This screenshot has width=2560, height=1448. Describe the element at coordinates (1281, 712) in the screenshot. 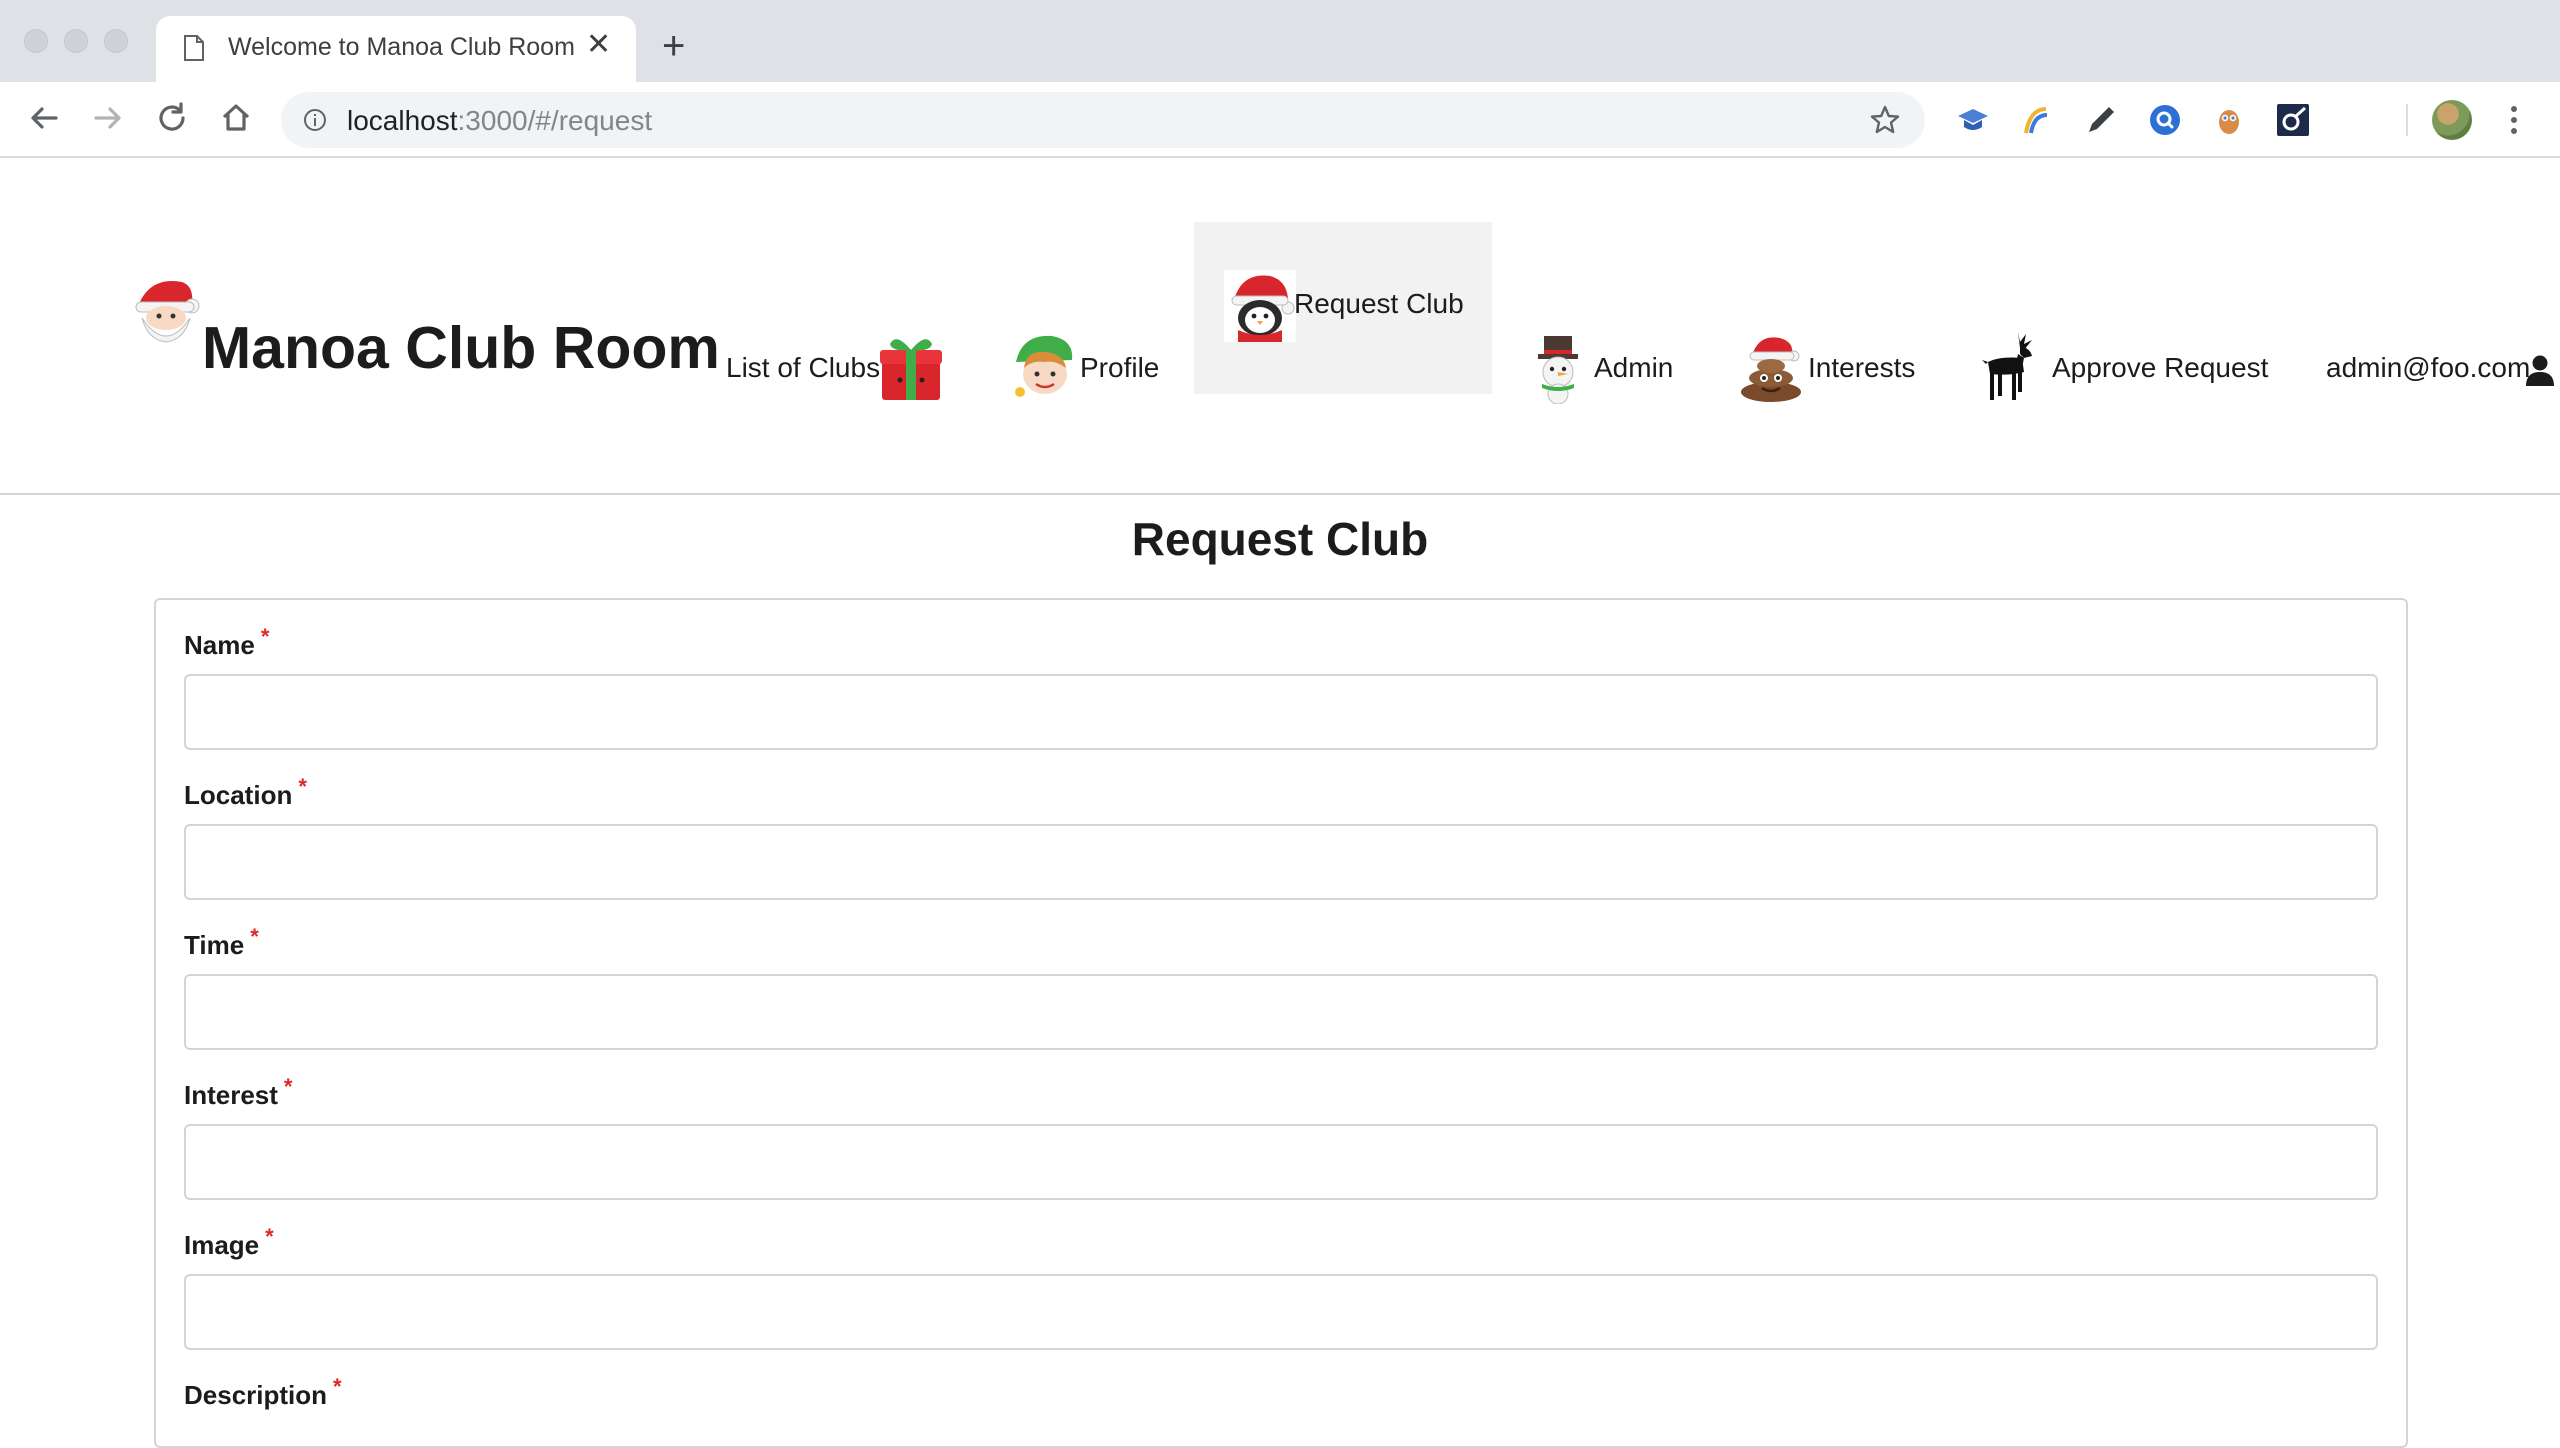

I see `name-input` at that location.